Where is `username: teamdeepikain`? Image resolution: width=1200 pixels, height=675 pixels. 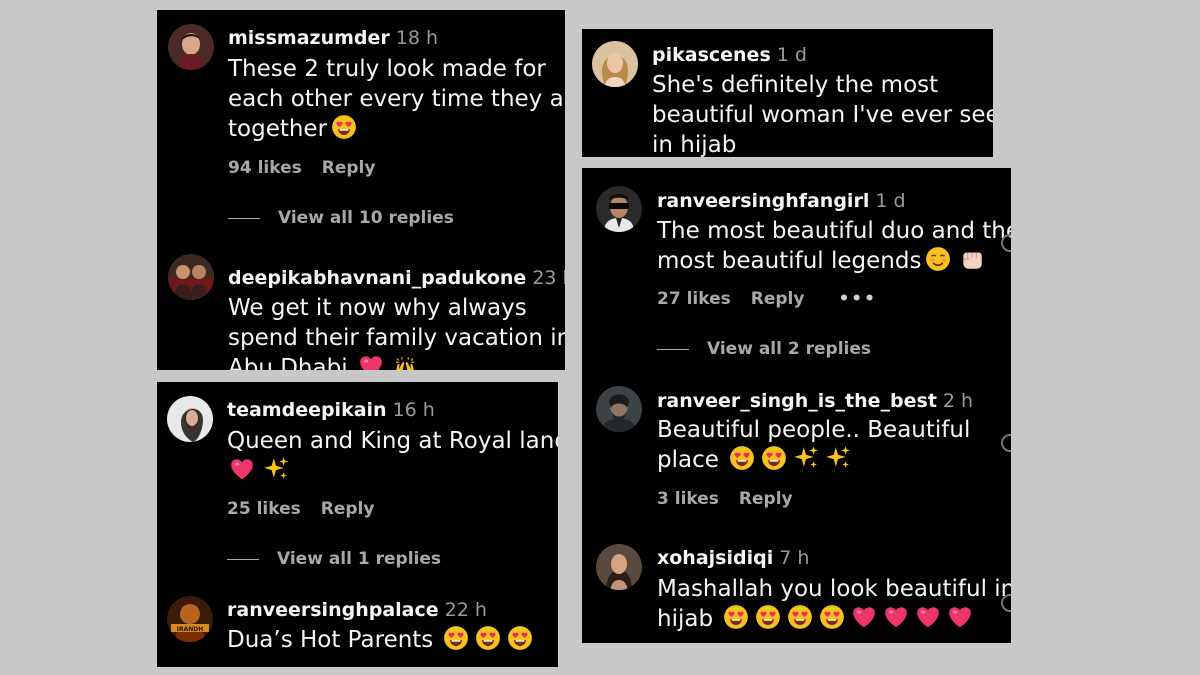
username: teamdeepikain is located at coordinates (307, 410).